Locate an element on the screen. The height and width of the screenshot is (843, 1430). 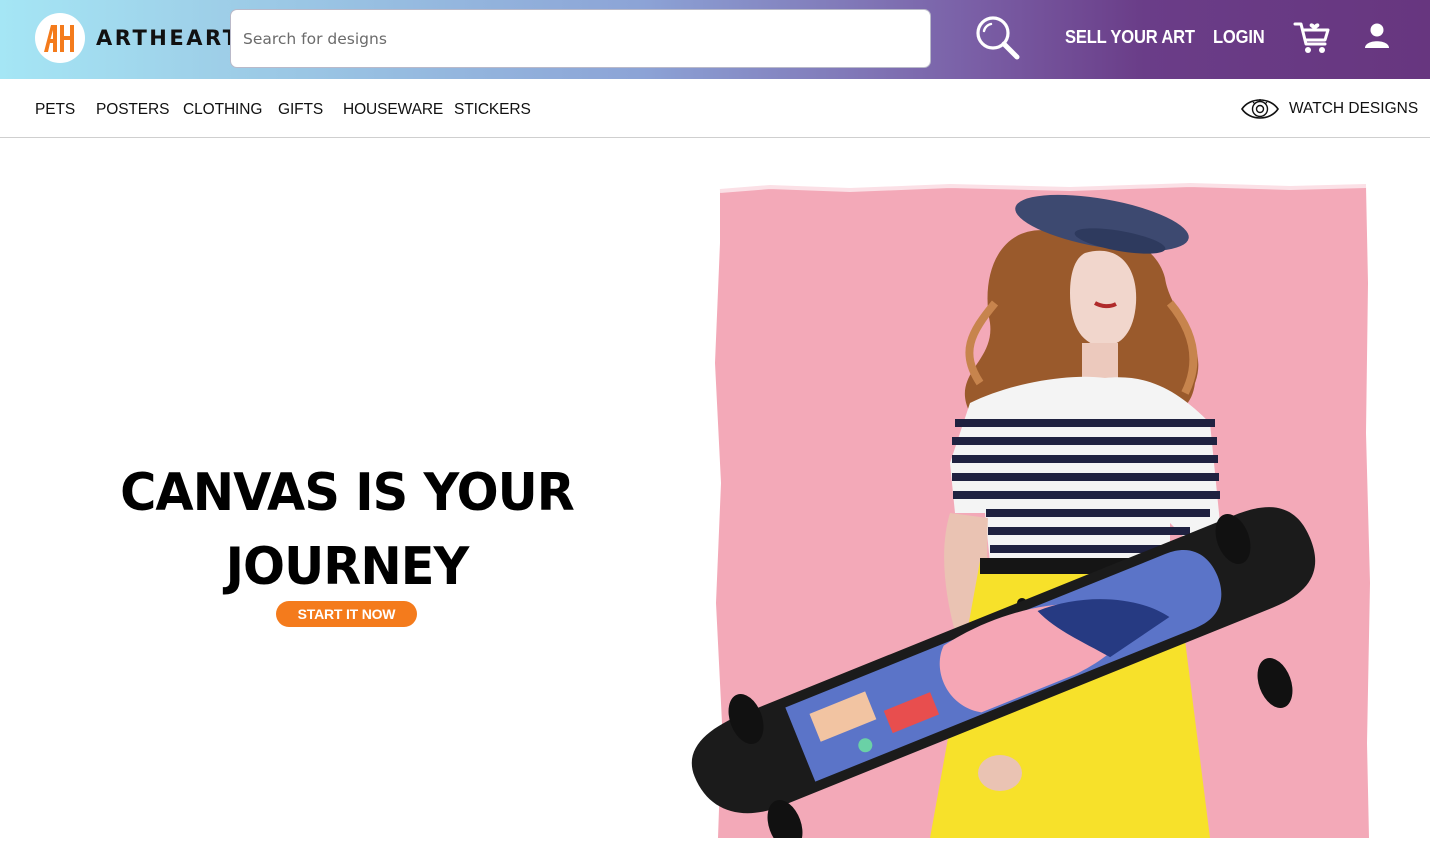
search-input is located at coordinates (580, 38).